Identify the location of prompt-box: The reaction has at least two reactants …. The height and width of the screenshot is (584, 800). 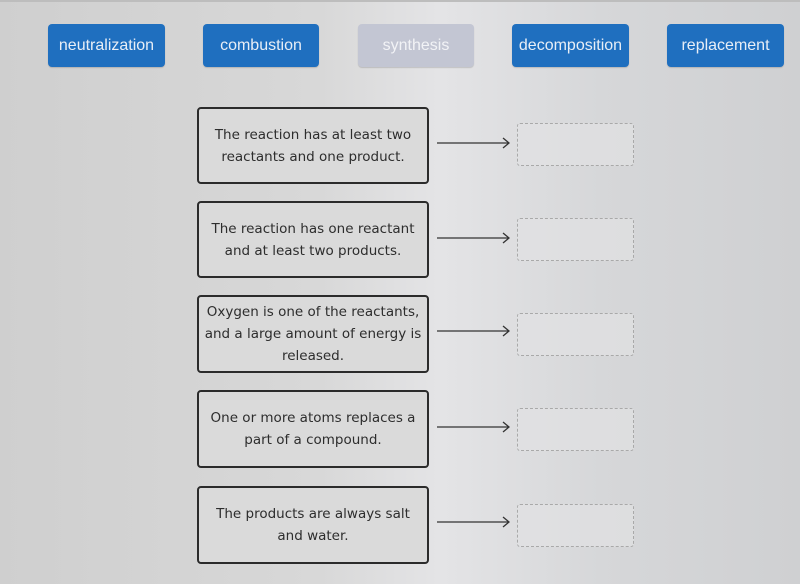
(313, 145).